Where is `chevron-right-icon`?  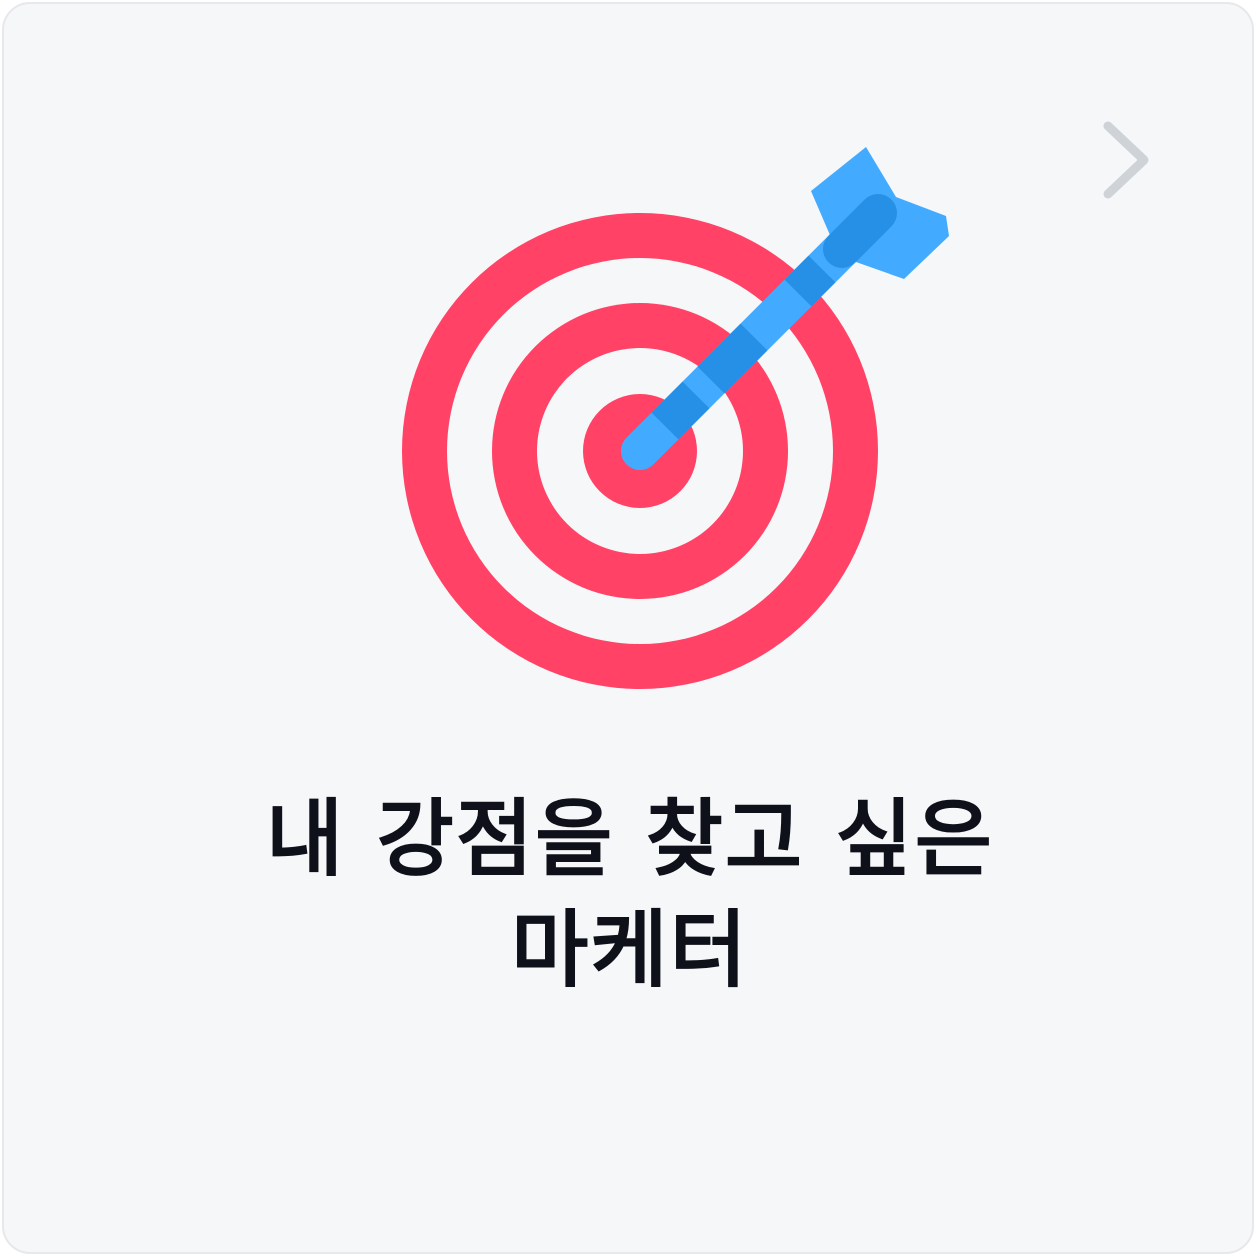 chevron-right-icon is located at coordinates (1127, 160).